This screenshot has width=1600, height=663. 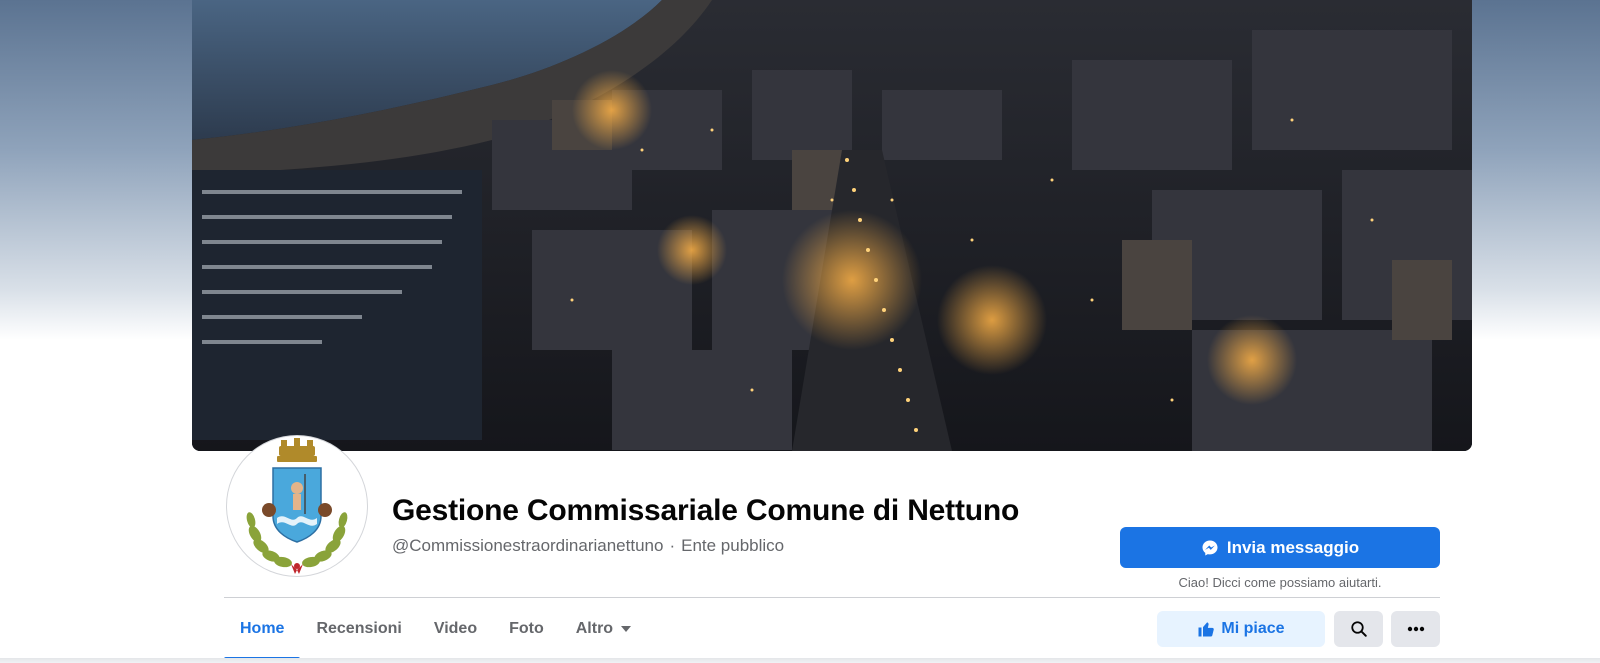 What do you see at coordinates (1253, 628) in the screenshot?
I see `like-label: Mi piace` at bounding box center [1253, 628].